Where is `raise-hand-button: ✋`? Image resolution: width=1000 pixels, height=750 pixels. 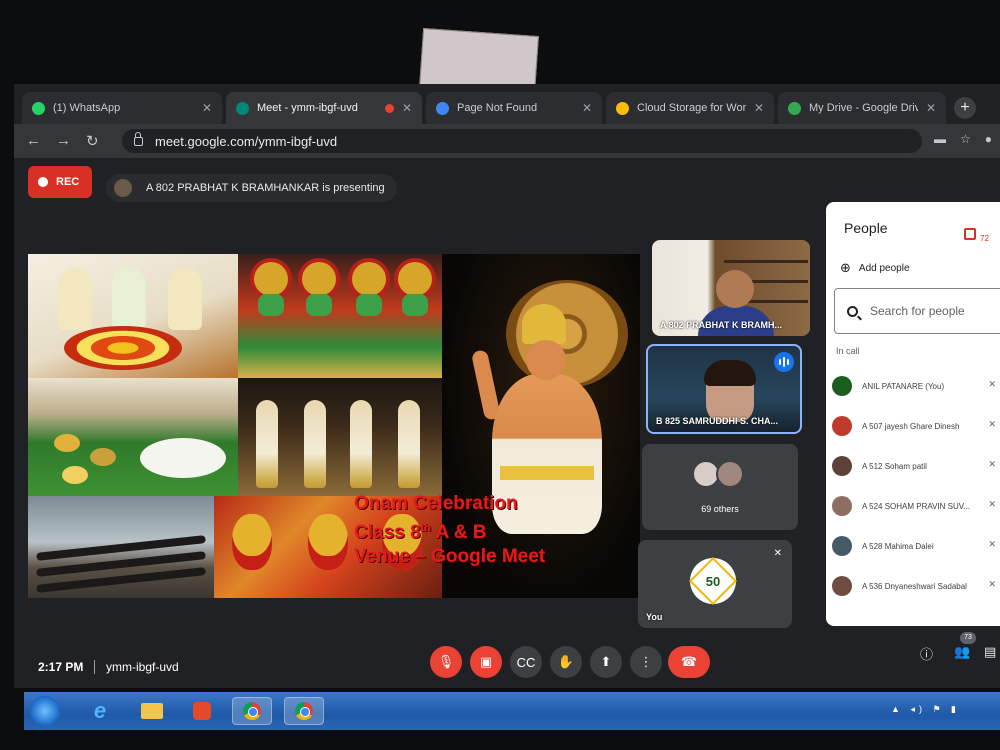
raise-hand-button: ✋ is located at coordinates (566, 662).